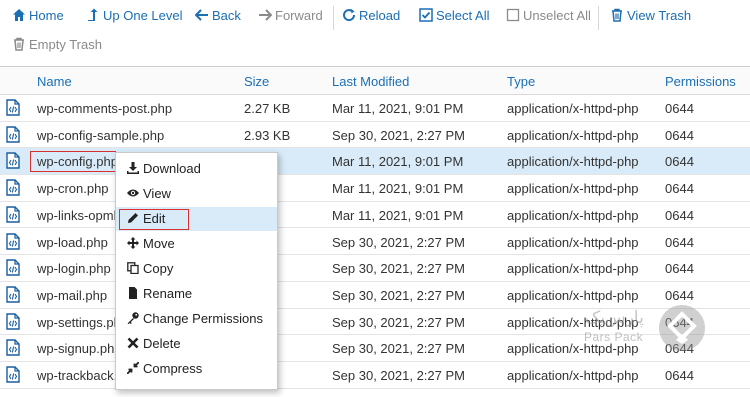 The height and width of the screenshot is (397, 750). I want to click on cell-size: 2.93 KB, so click(267, 135).